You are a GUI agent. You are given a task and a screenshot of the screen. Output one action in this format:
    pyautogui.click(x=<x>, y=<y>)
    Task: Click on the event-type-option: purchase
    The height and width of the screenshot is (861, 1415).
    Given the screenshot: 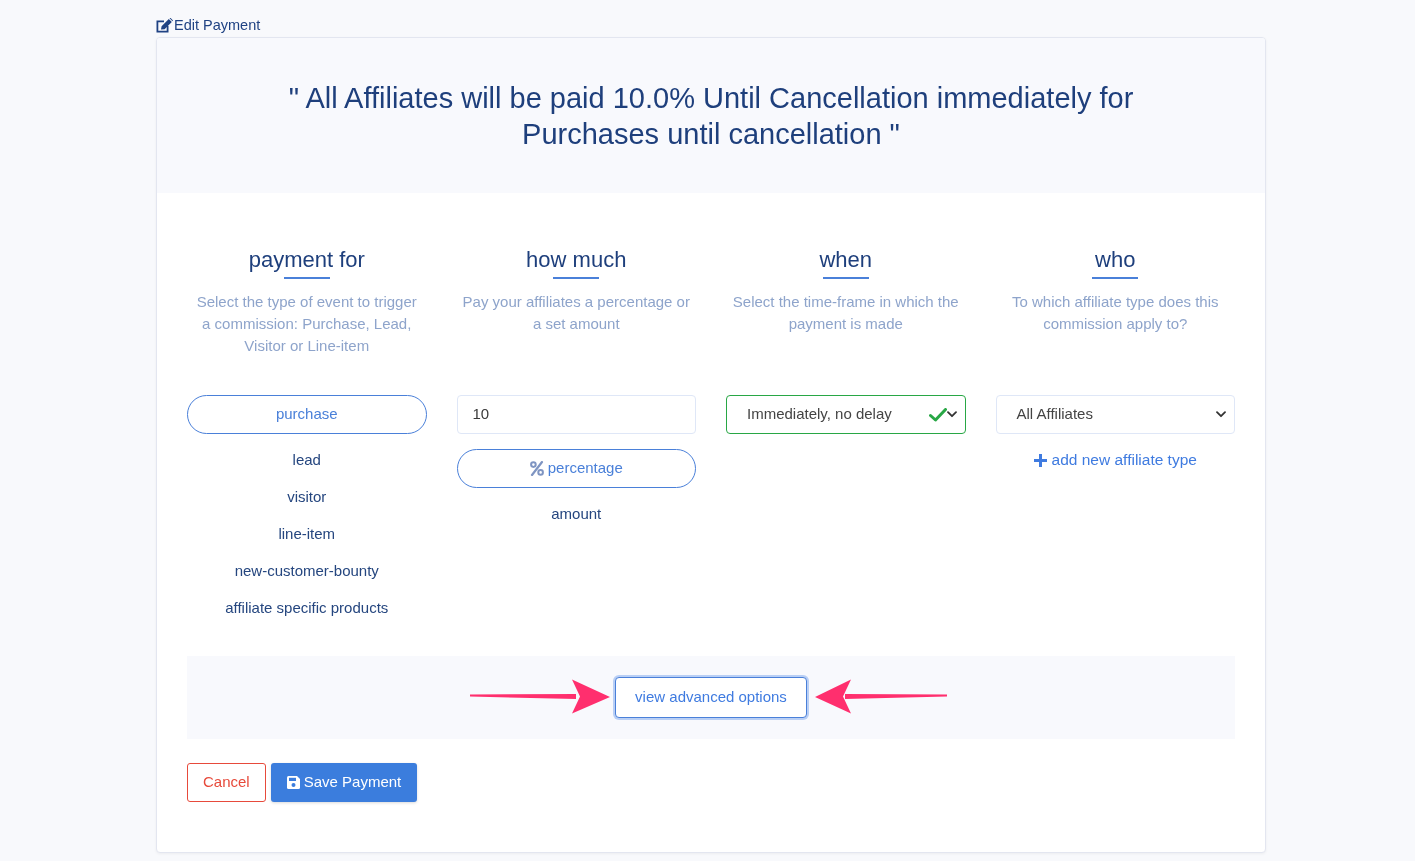 What is the action you would take?
    pyautogui.click(x=307, y=414)
    